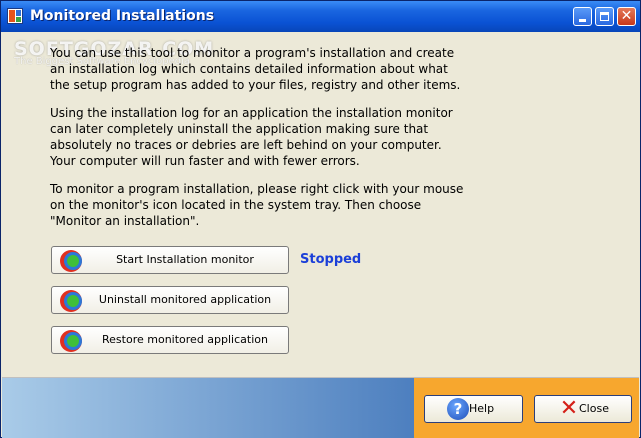 Image resolution: width=641 pixels, height=438 pixels. I want to click on close-icon: ✕, so click(626, 16).